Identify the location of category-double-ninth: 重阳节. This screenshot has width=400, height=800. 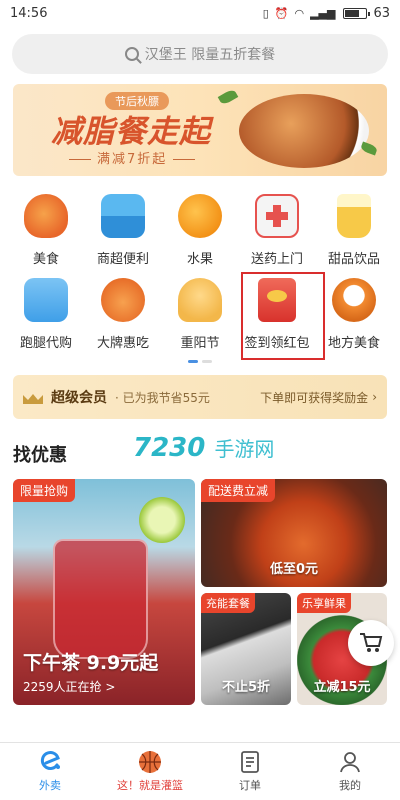
(200, 316).